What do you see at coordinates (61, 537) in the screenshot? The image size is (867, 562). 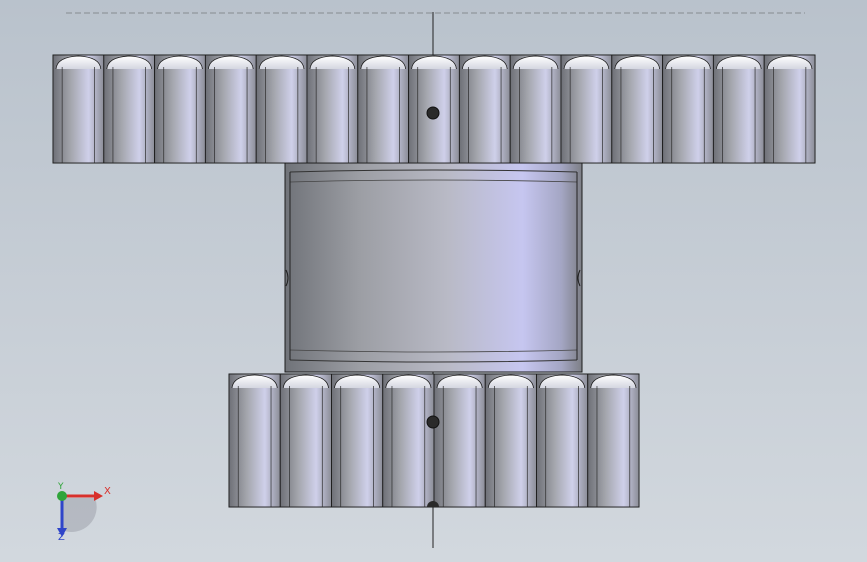 I see `triad-z-label: Z` at bounding box center [61, 537].